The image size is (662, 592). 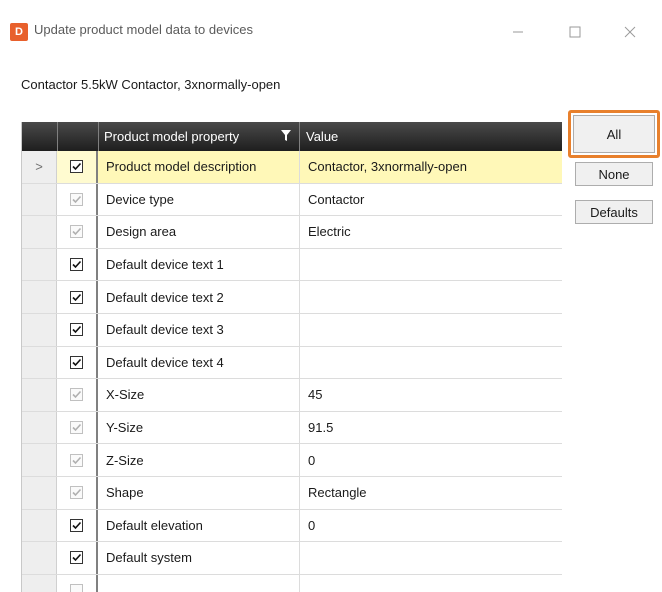 I want to click on table-row: Design area Electric, so click(x=292, y=232).